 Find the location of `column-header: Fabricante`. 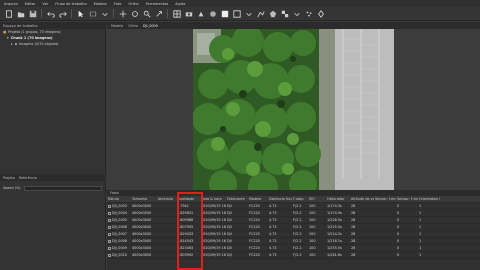

column-header: Fabricante is located at coordinates (237, 199).